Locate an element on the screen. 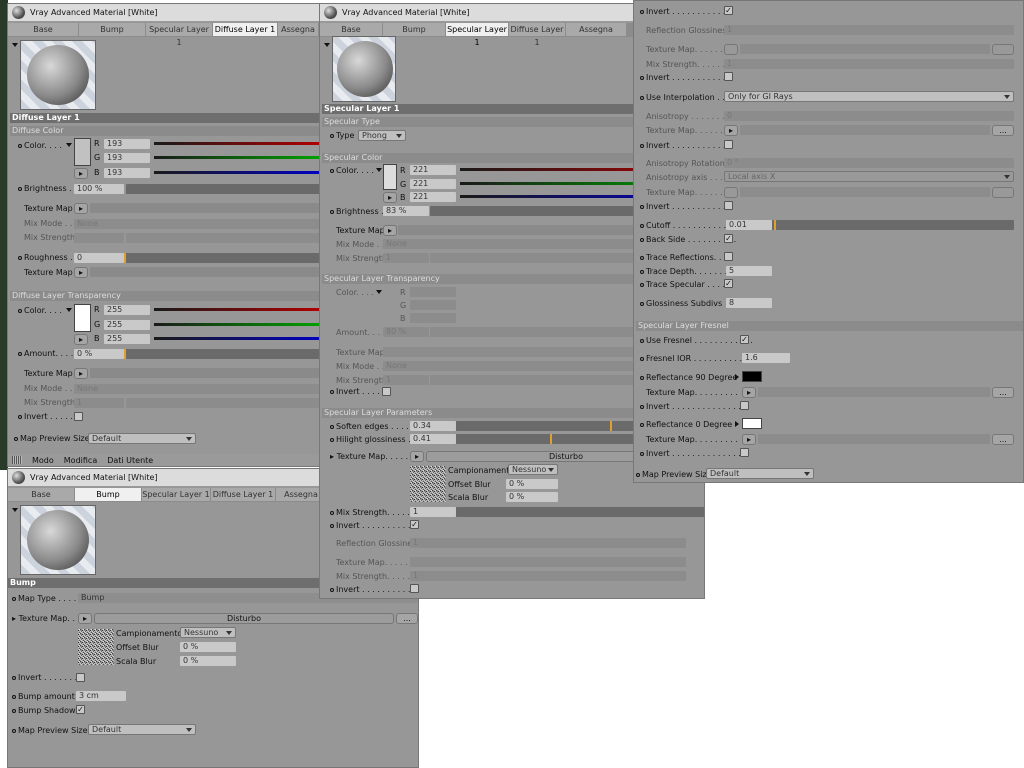  r-trace-spec-checkbox: ✓ is located at coordinates (728, 283).